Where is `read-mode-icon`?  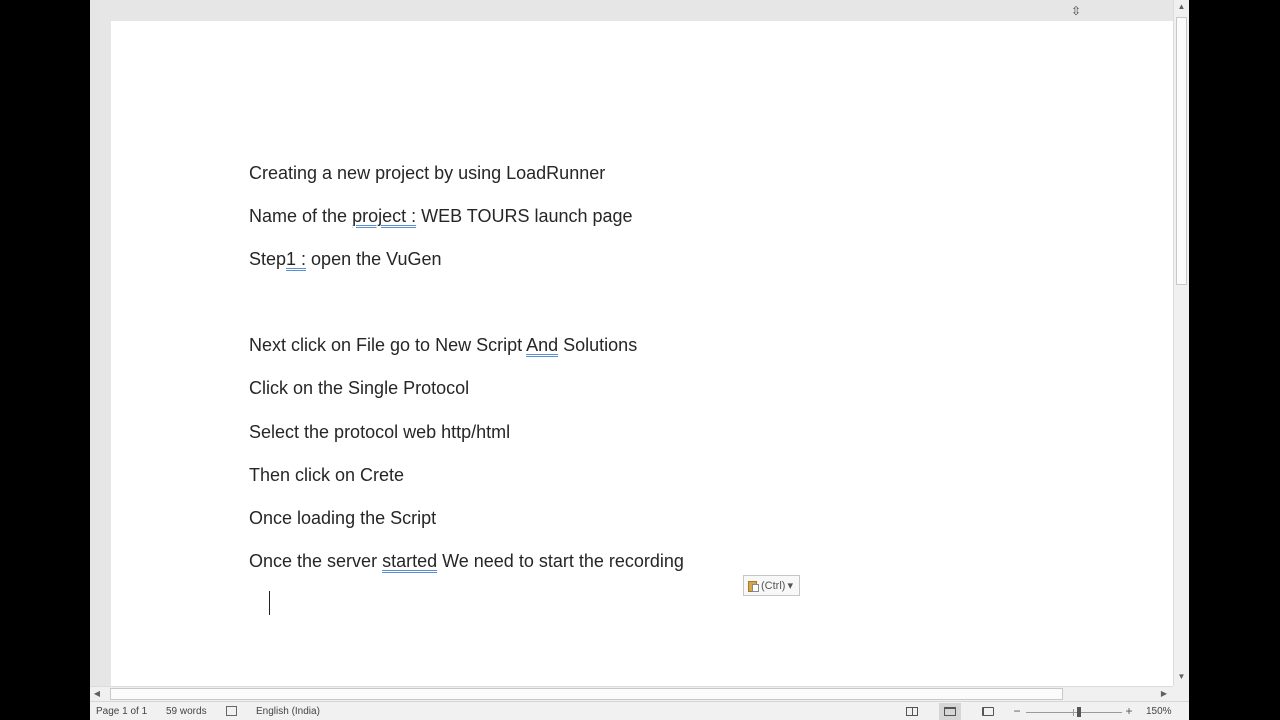 read-mode-icon is located at coordinates (912, 711).